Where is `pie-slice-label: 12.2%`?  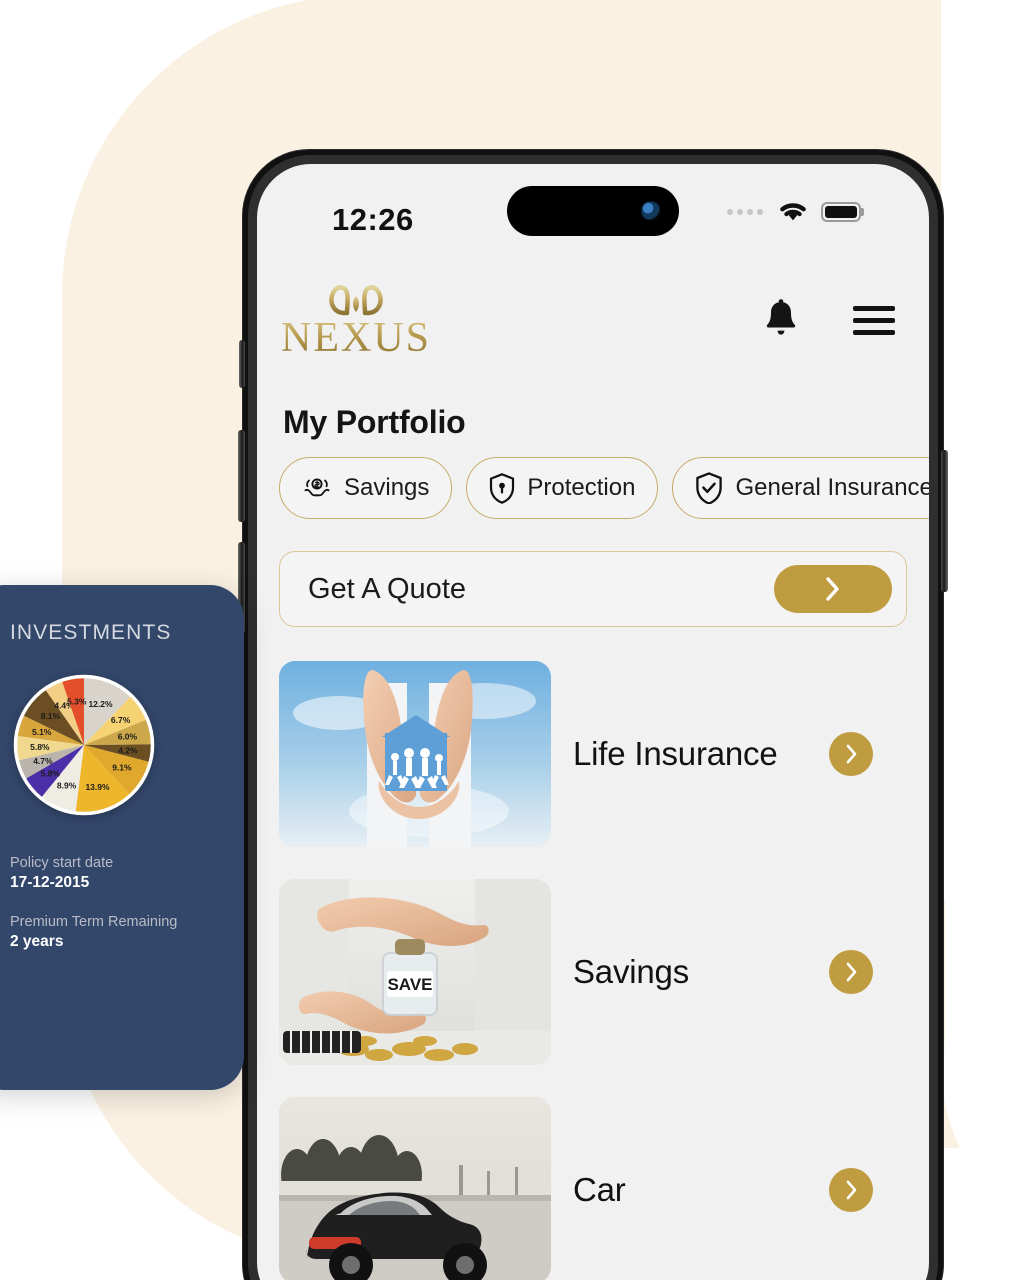
pie-slice-label: 12.2% is located at coordinates (100, 704).